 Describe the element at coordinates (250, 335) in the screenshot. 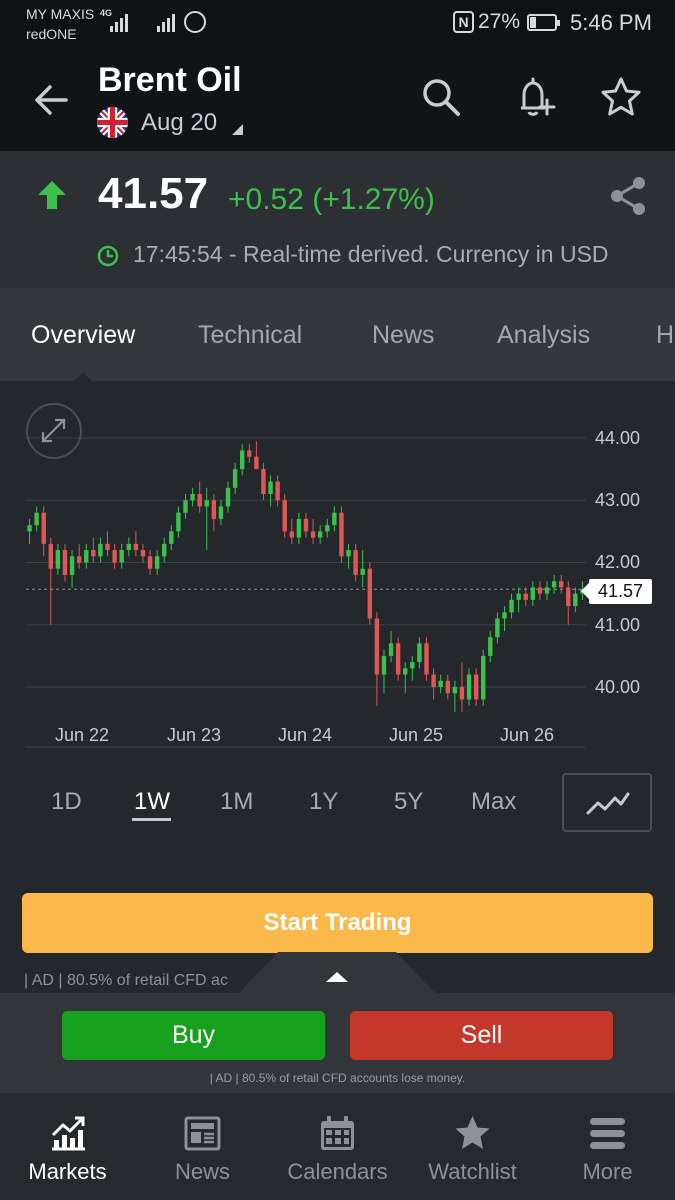

I see `tab-technical: Technical` at that location.